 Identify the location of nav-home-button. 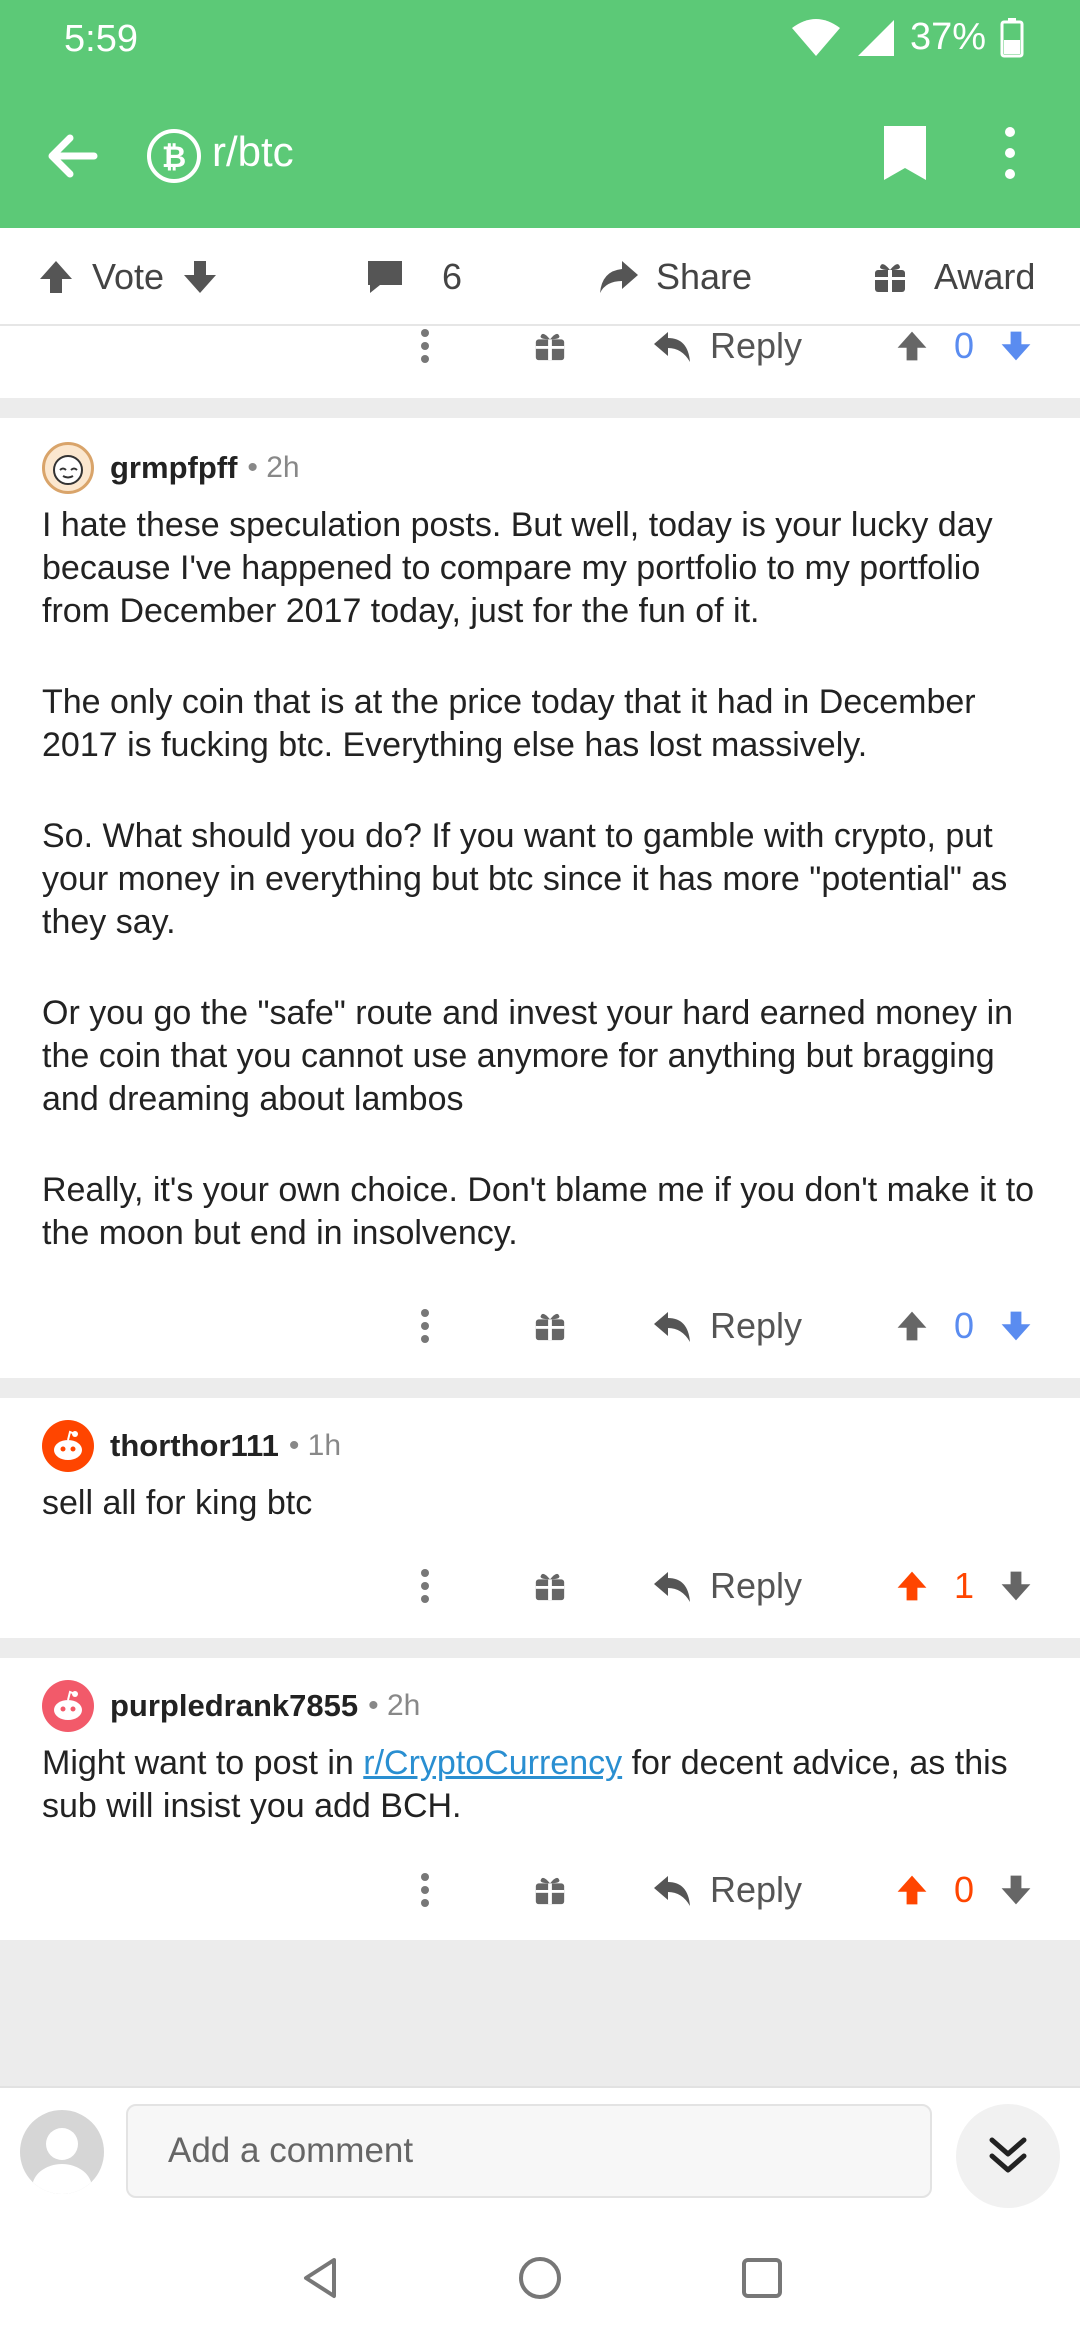
(540, 2278).